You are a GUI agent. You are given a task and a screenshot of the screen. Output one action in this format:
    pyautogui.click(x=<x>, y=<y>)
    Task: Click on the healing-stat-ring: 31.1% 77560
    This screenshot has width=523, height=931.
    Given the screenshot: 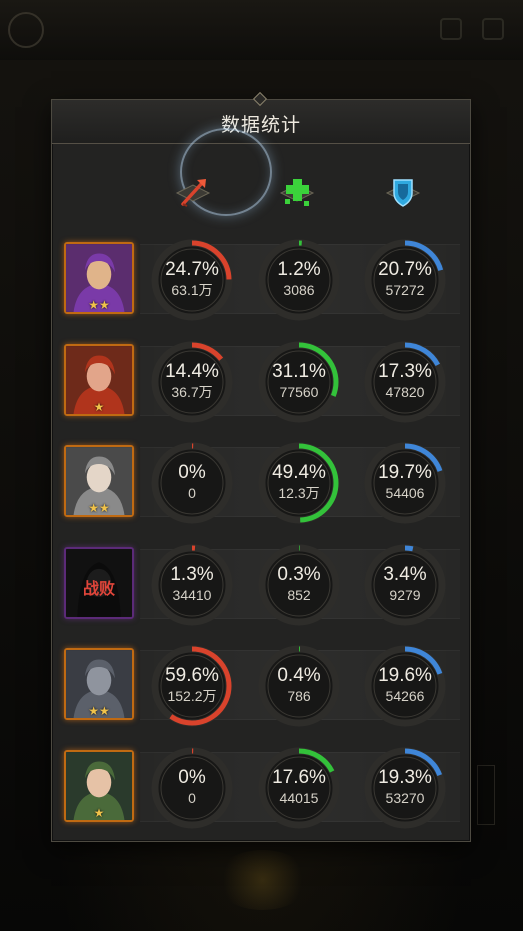 What is the action you would take?
    pyautogui.click(x=299, y=382)
    